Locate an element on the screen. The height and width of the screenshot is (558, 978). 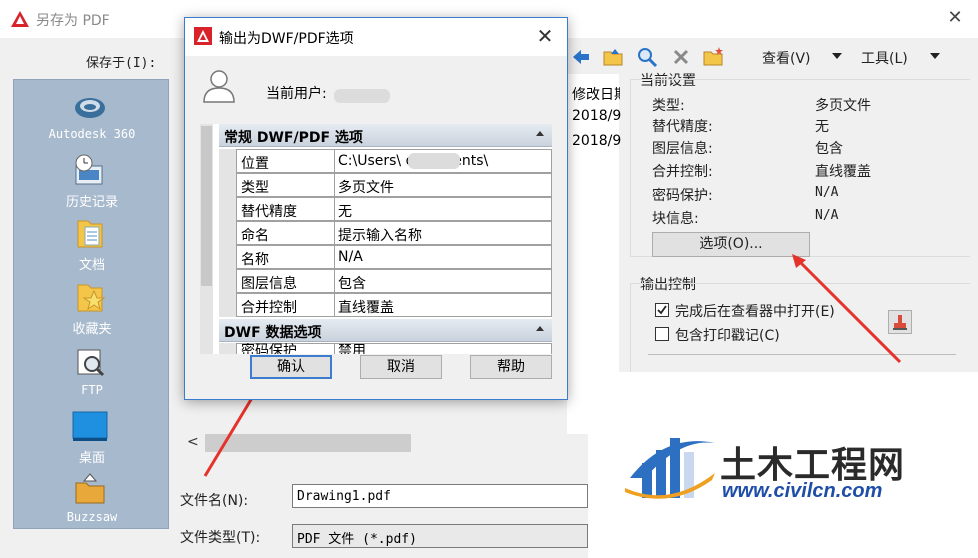
stamp-settings-button is located at coordinates (900, 322).